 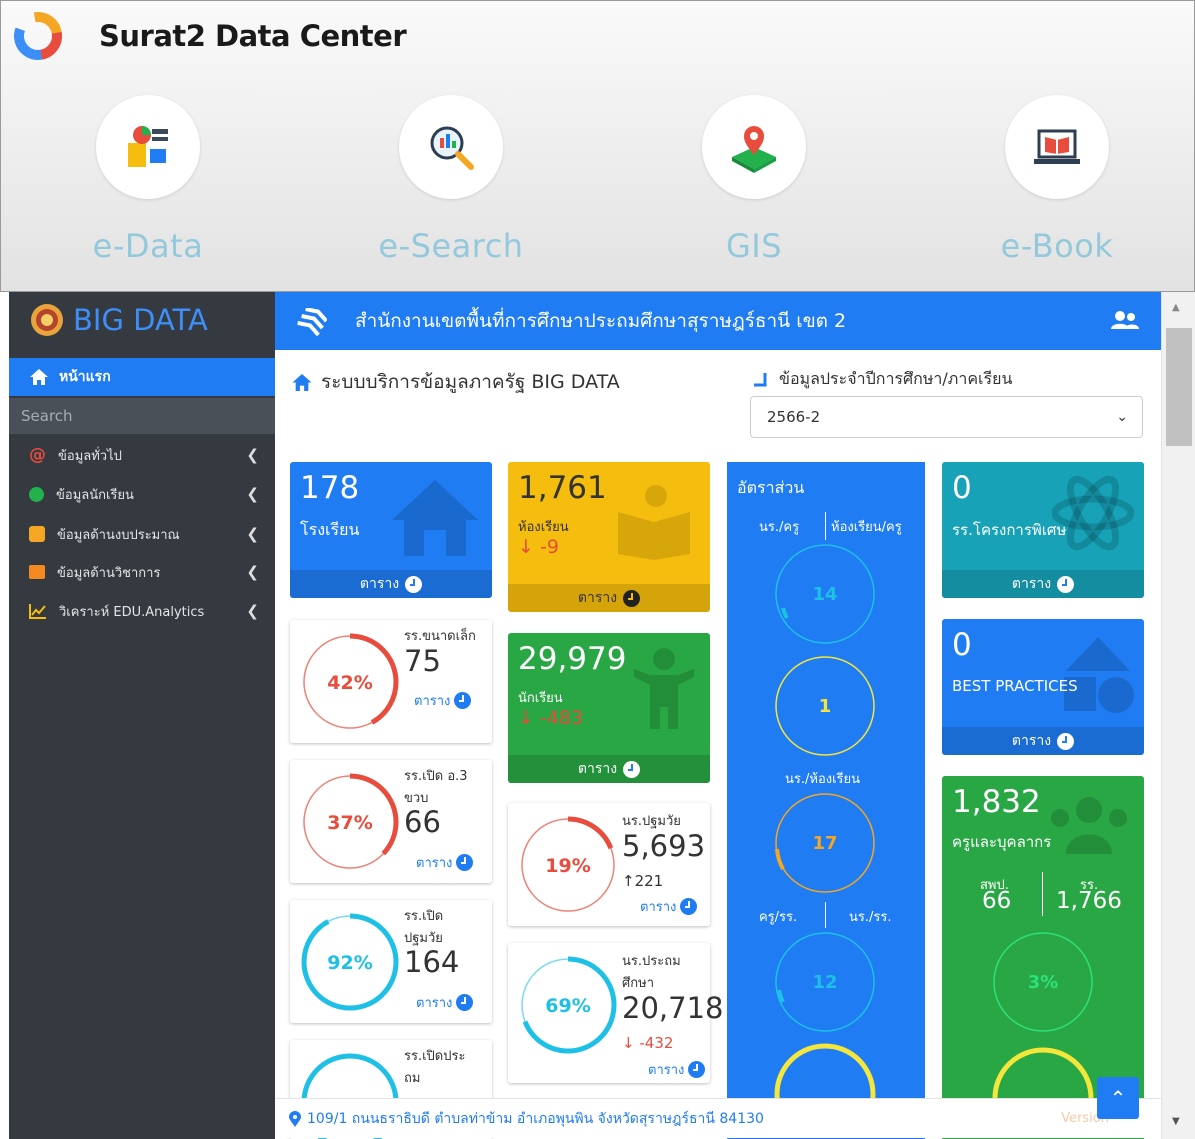 I want to click on primary-students-card: 69% นร.ประถม ศึกษา 20,718 ↓ -432 ตาราง, so click(x=615, y=1013).